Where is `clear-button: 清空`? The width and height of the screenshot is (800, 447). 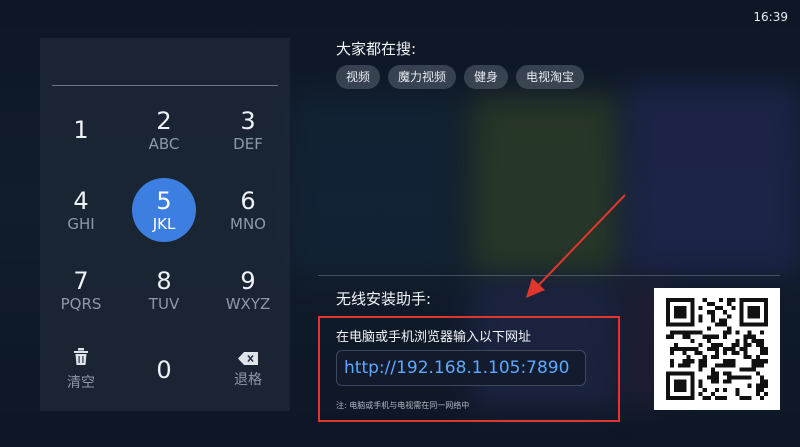 clear-button: 清空 is located at coordinates (81, 370).